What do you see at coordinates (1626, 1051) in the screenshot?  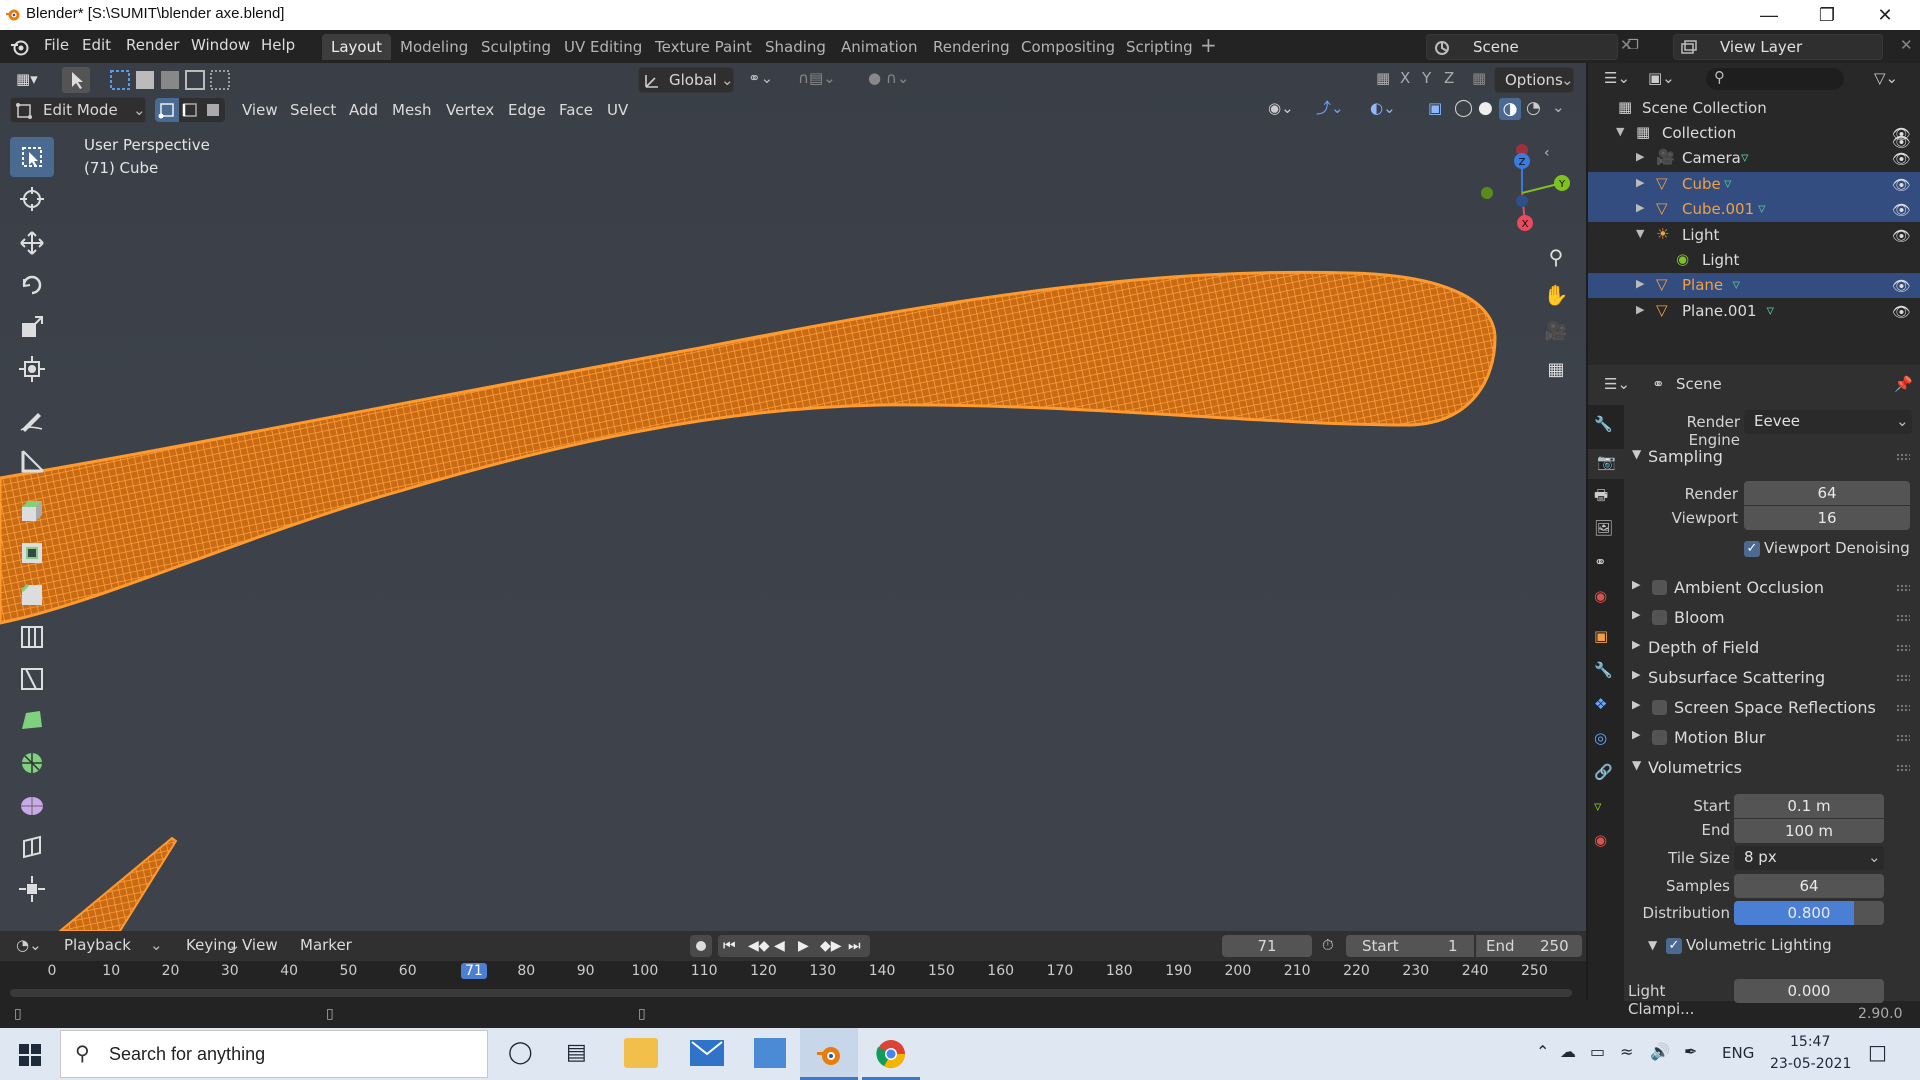 I see `wifi-icon: ≈` at bounding box center [1626, 1051].